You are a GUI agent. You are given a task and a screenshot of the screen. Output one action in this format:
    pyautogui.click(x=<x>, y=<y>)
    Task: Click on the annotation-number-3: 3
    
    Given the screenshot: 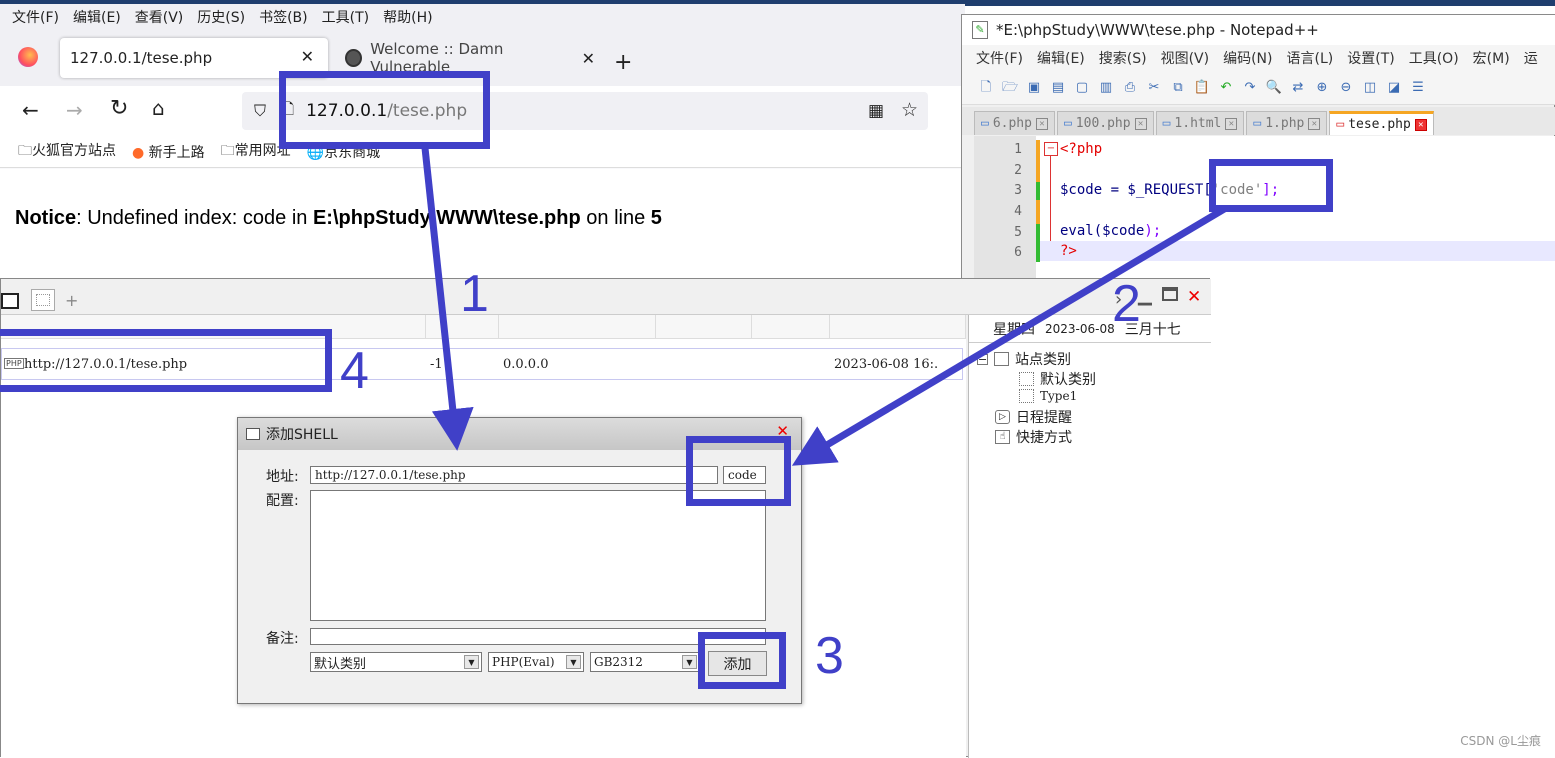 What is the action you would take?
    pyautogui.click(x=829, y=656)
    